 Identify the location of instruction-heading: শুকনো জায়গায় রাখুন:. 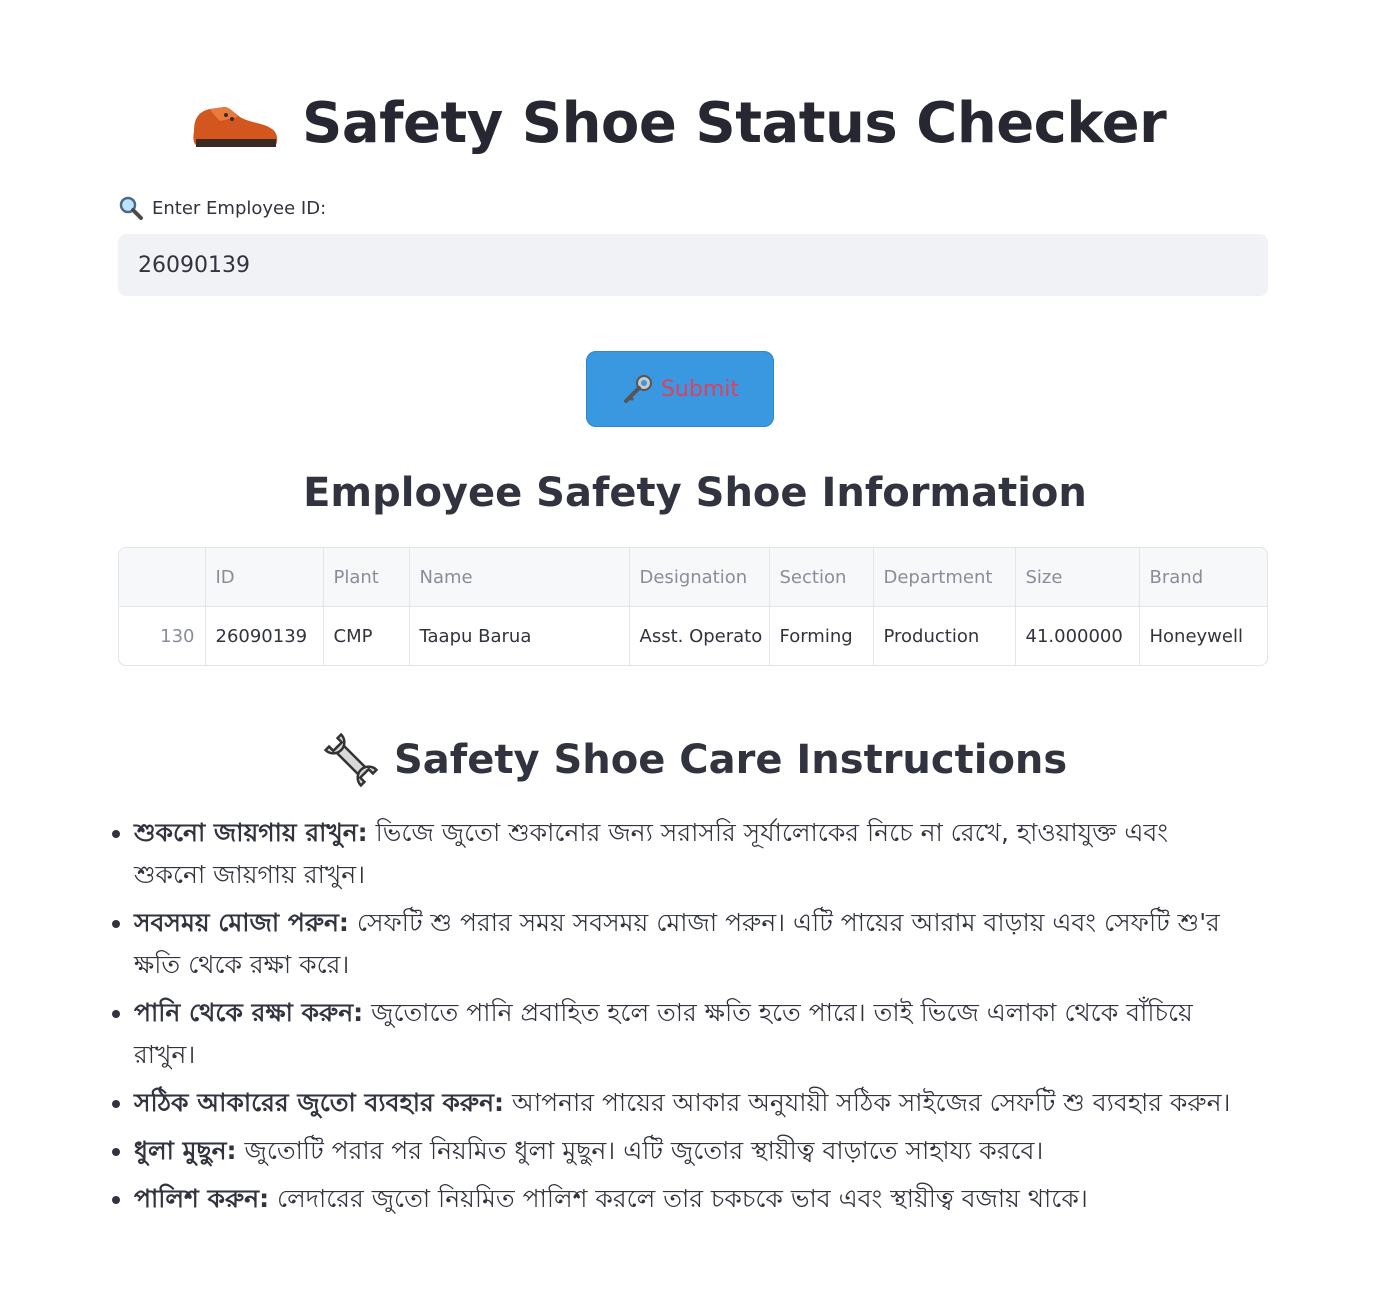
(251, 832).